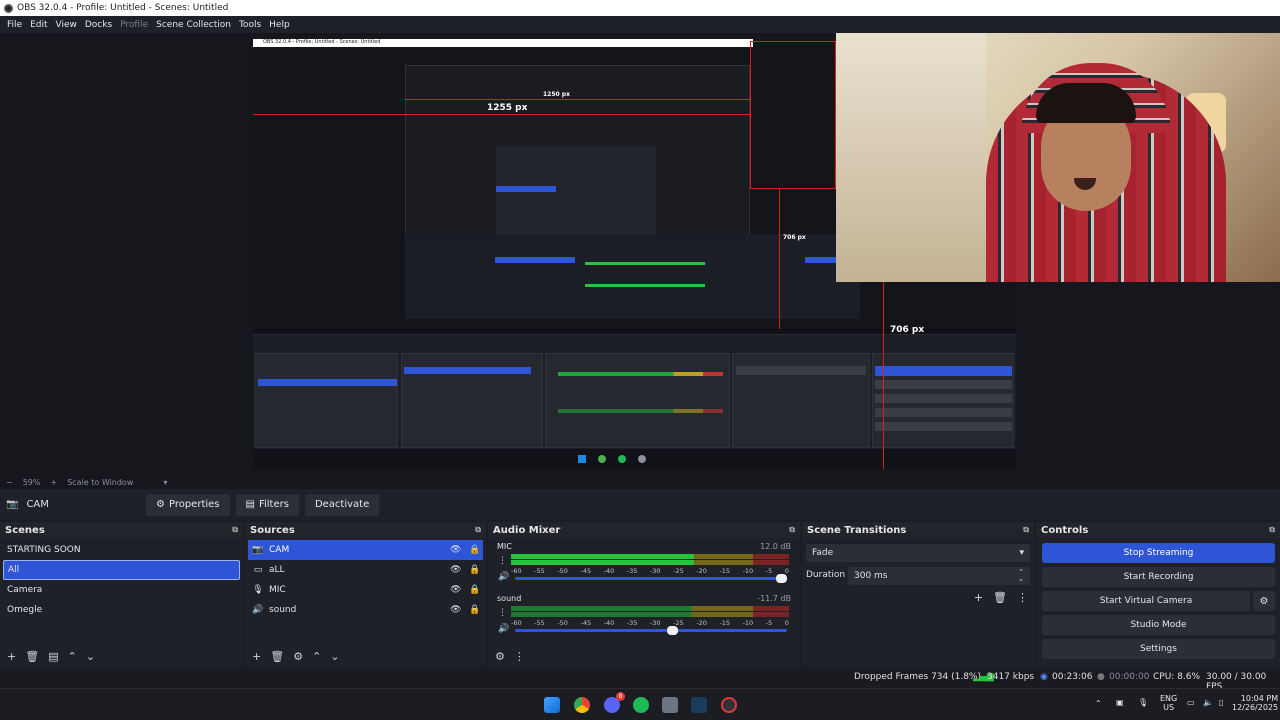 The height and width of the screenshot is (720, 1280). Describe the element at coordinates (918, 553) in the screenshot. I see `transition-select: Fade ▾` at that location.